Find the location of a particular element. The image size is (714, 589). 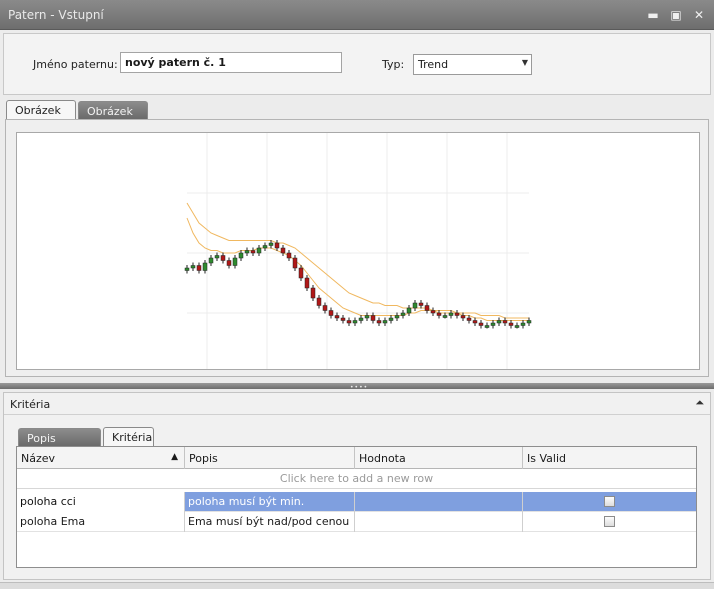

column-header-name-label: Název is located at coordinates (38, 458).